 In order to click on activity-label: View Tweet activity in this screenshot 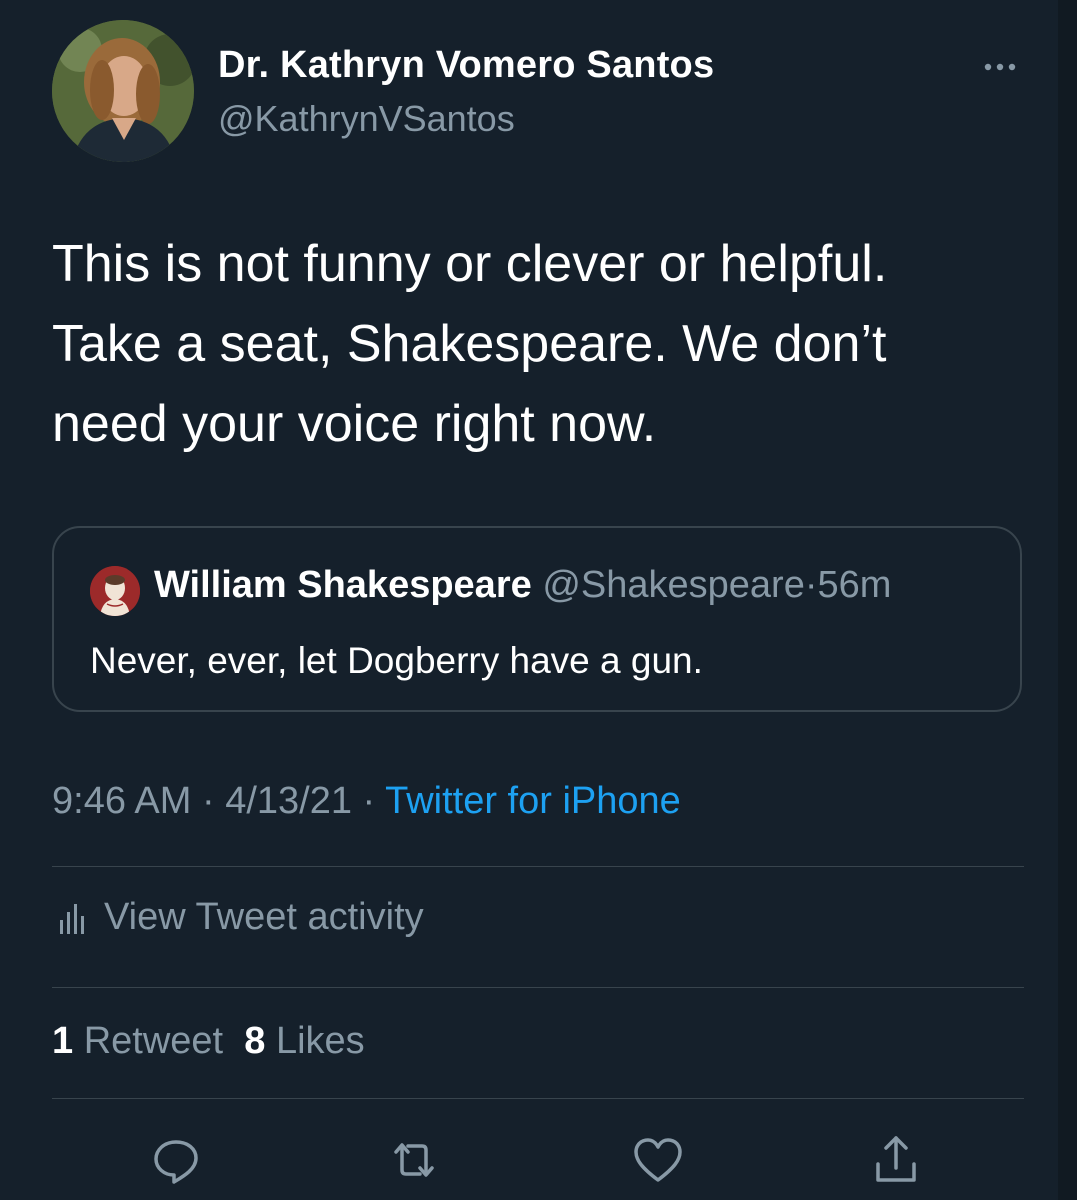, I will do `click(264, 917)`.